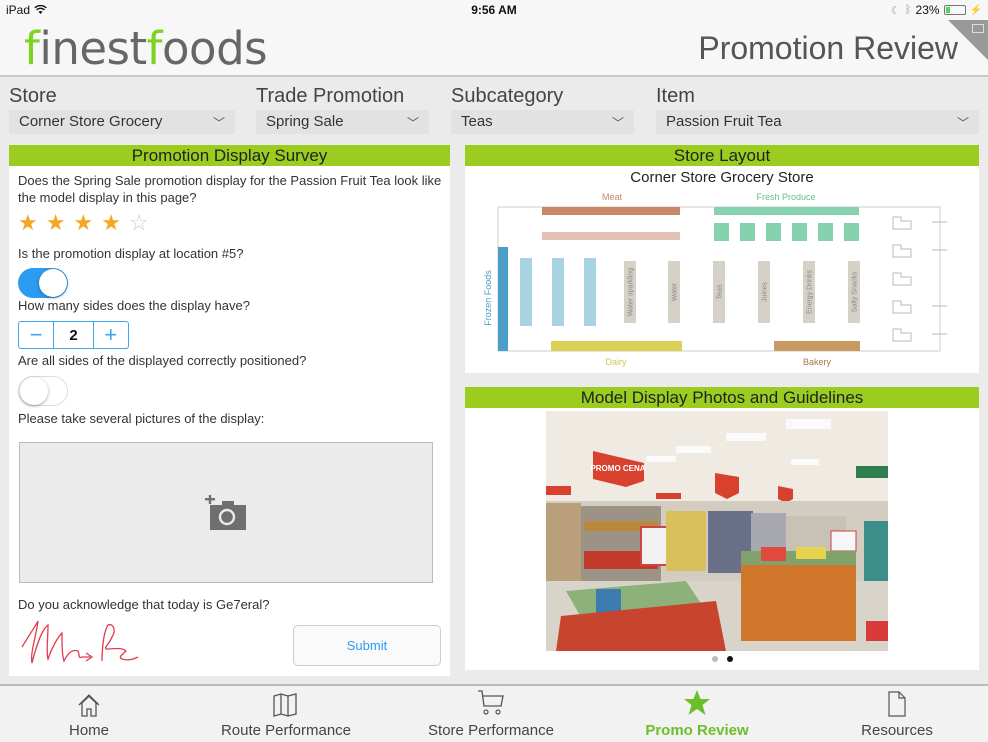 This screenshot has width=988, height=742. Describe the element at coordinates (897, 704) in the screenshot. I see `document-icon` at that location.